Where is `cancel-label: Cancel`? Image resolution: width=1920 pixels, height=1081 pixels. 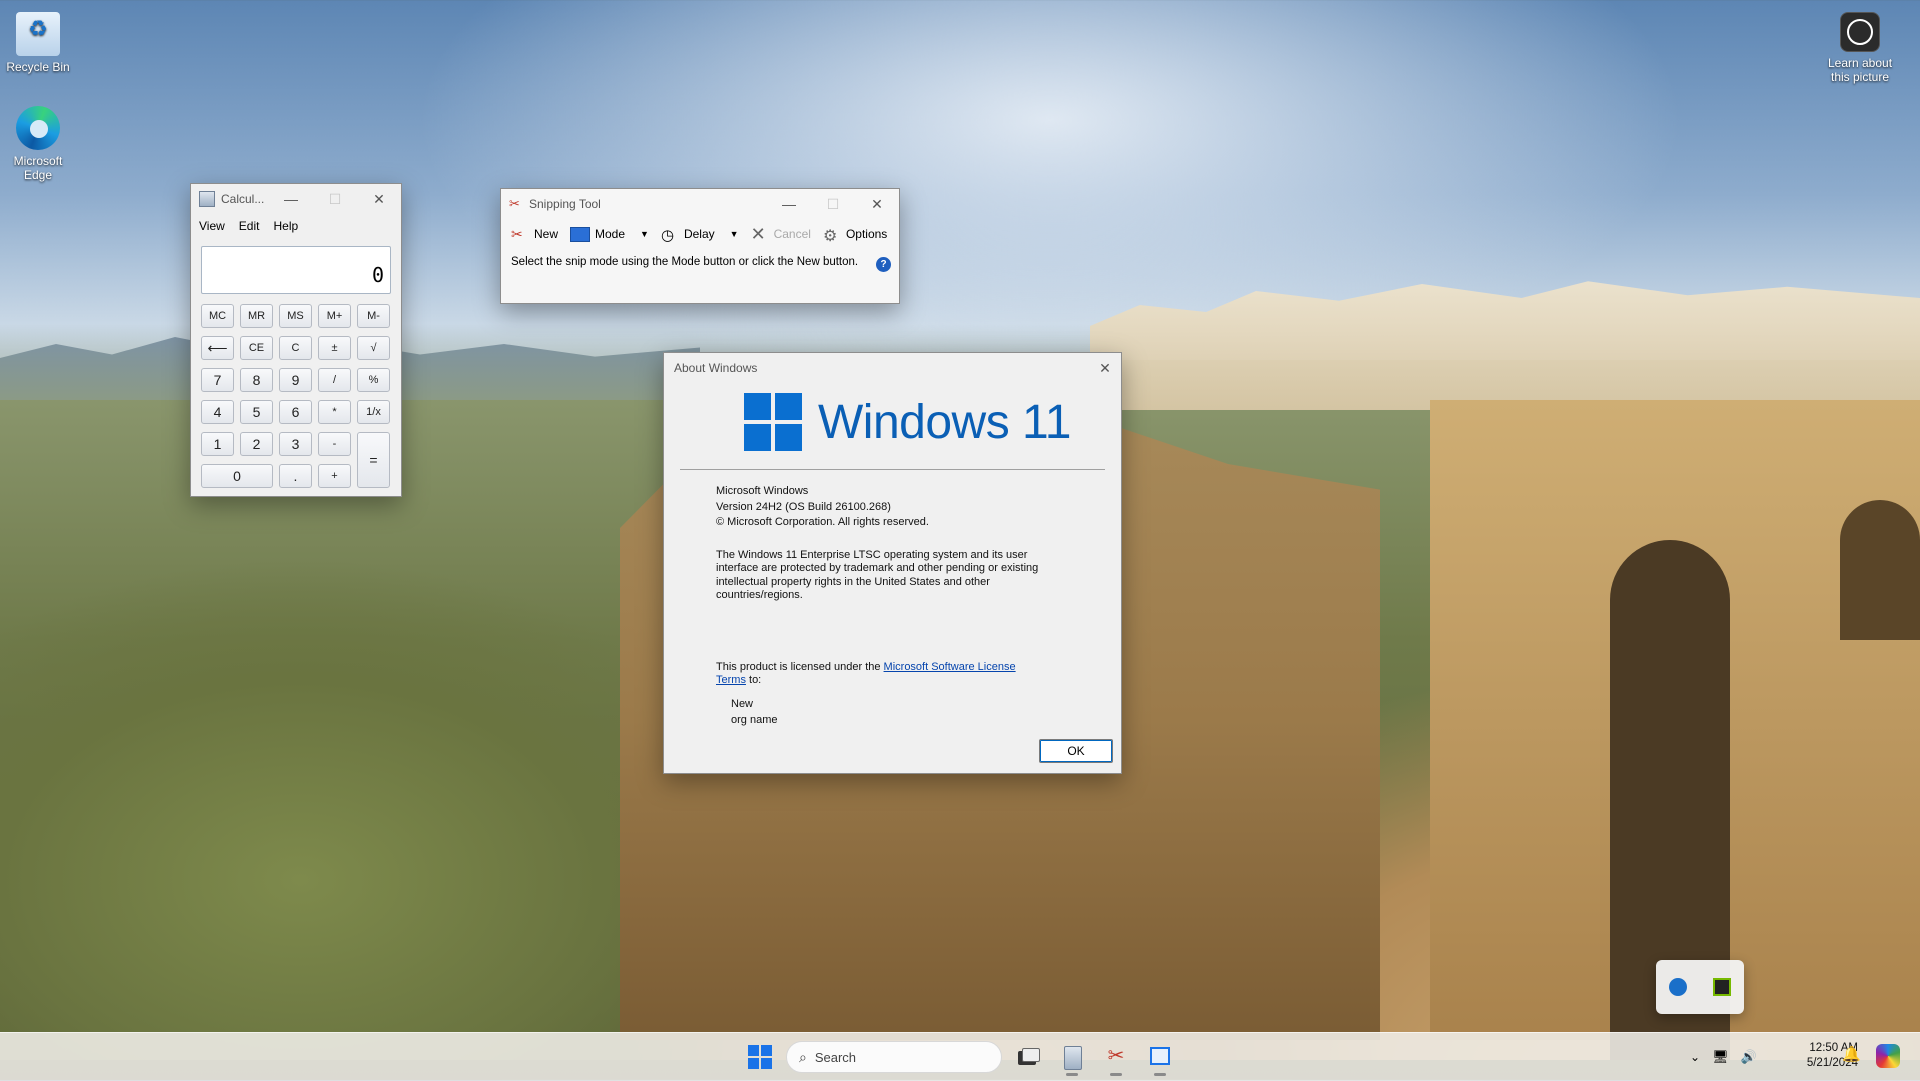
cancel-label: Cancel is located at coordinates (792, 234).